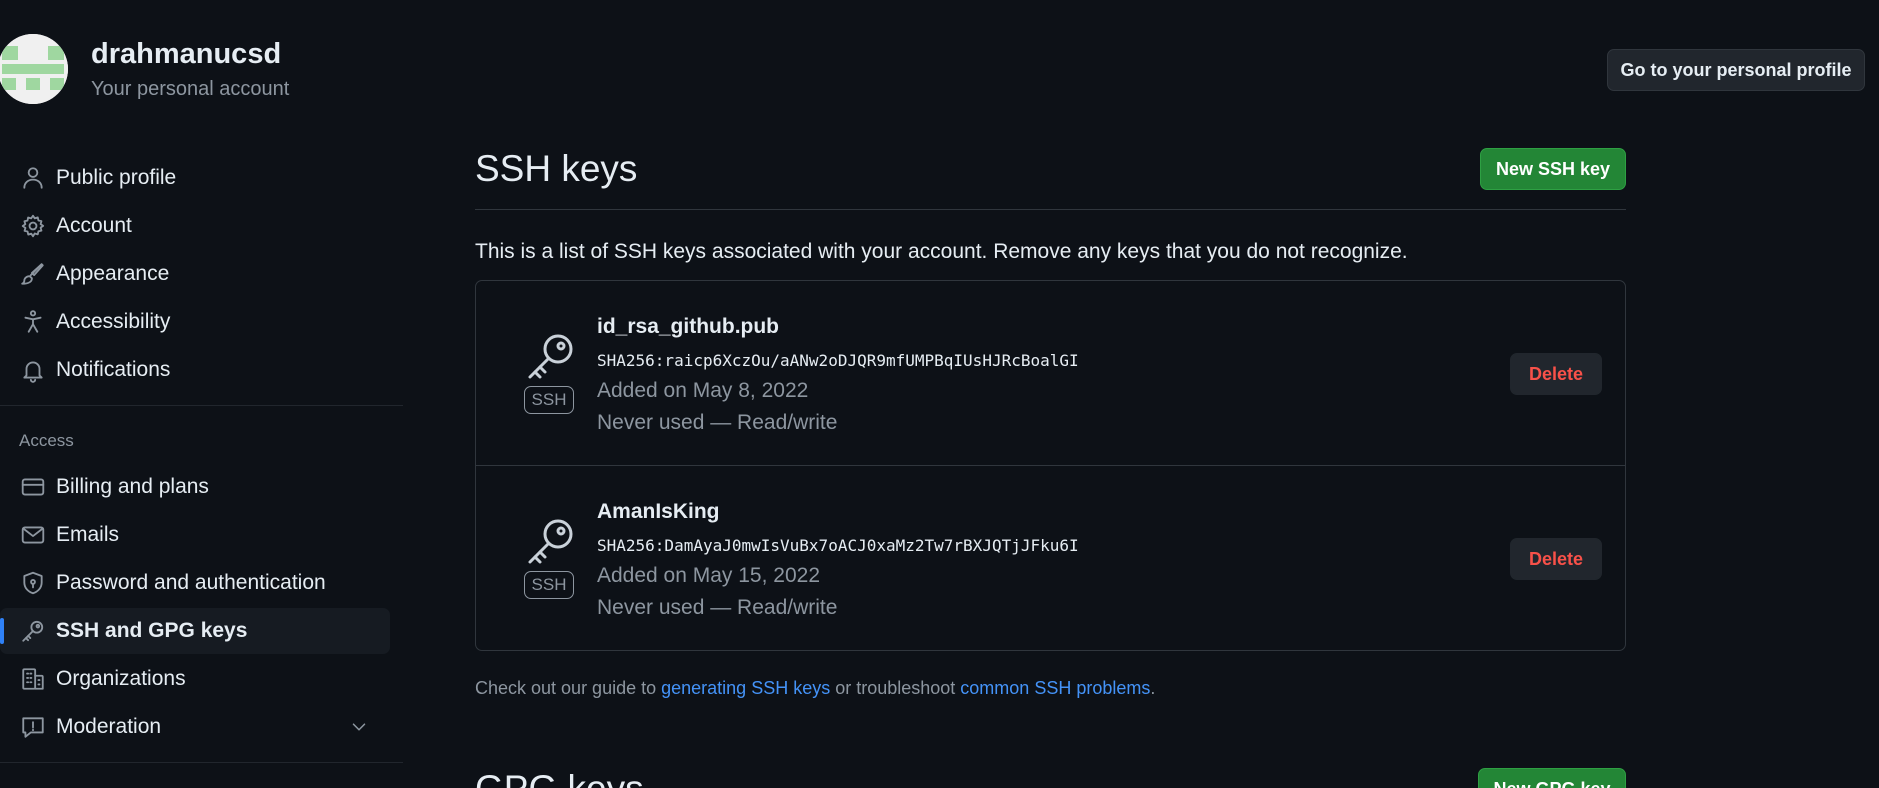  I want to click on sidebar-item-label: Moderation, so click(109, 726).